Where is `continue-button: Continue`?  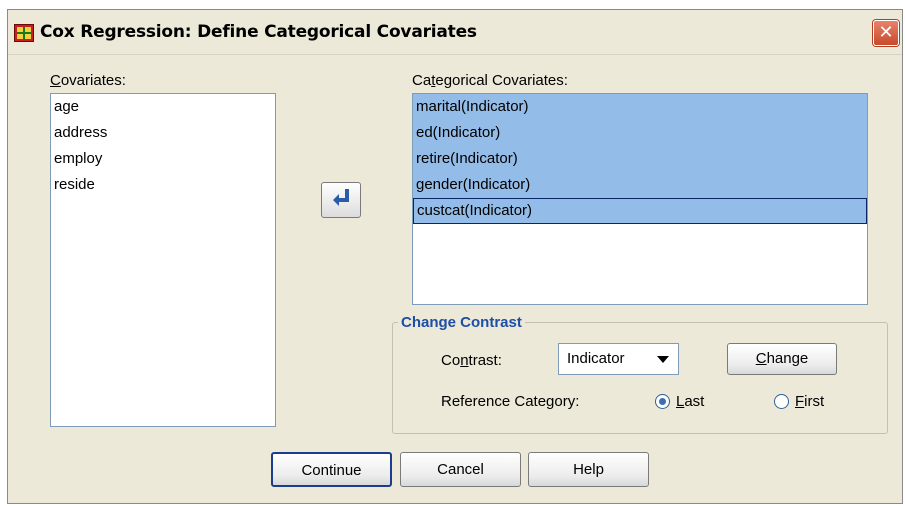
continue-button: Continue is located at coordinates (331, 469).